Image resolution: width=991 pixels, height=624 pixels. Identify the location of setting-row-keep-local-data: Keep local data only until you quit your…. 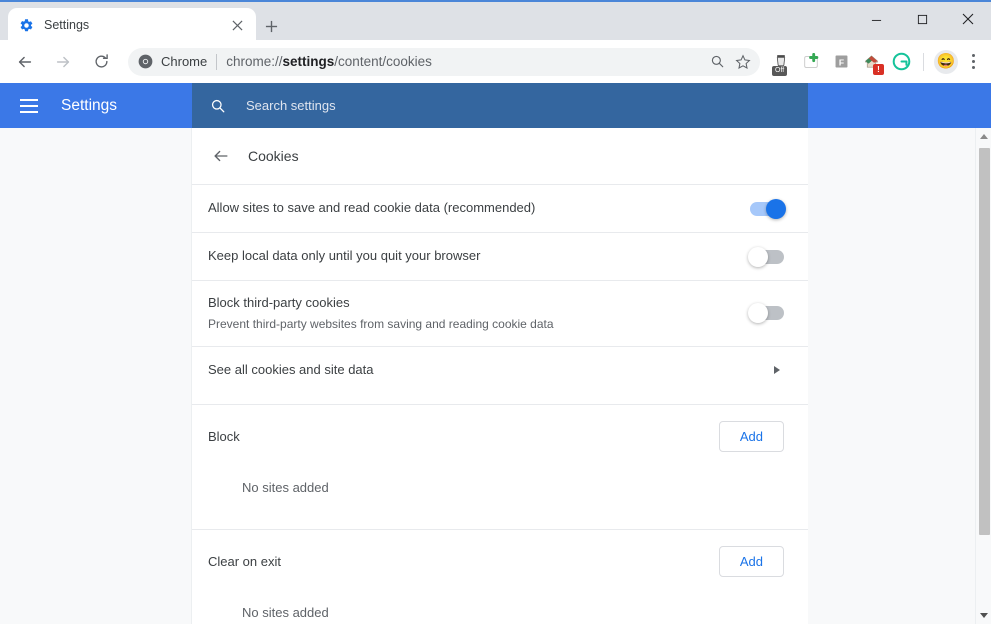
(500, 256).